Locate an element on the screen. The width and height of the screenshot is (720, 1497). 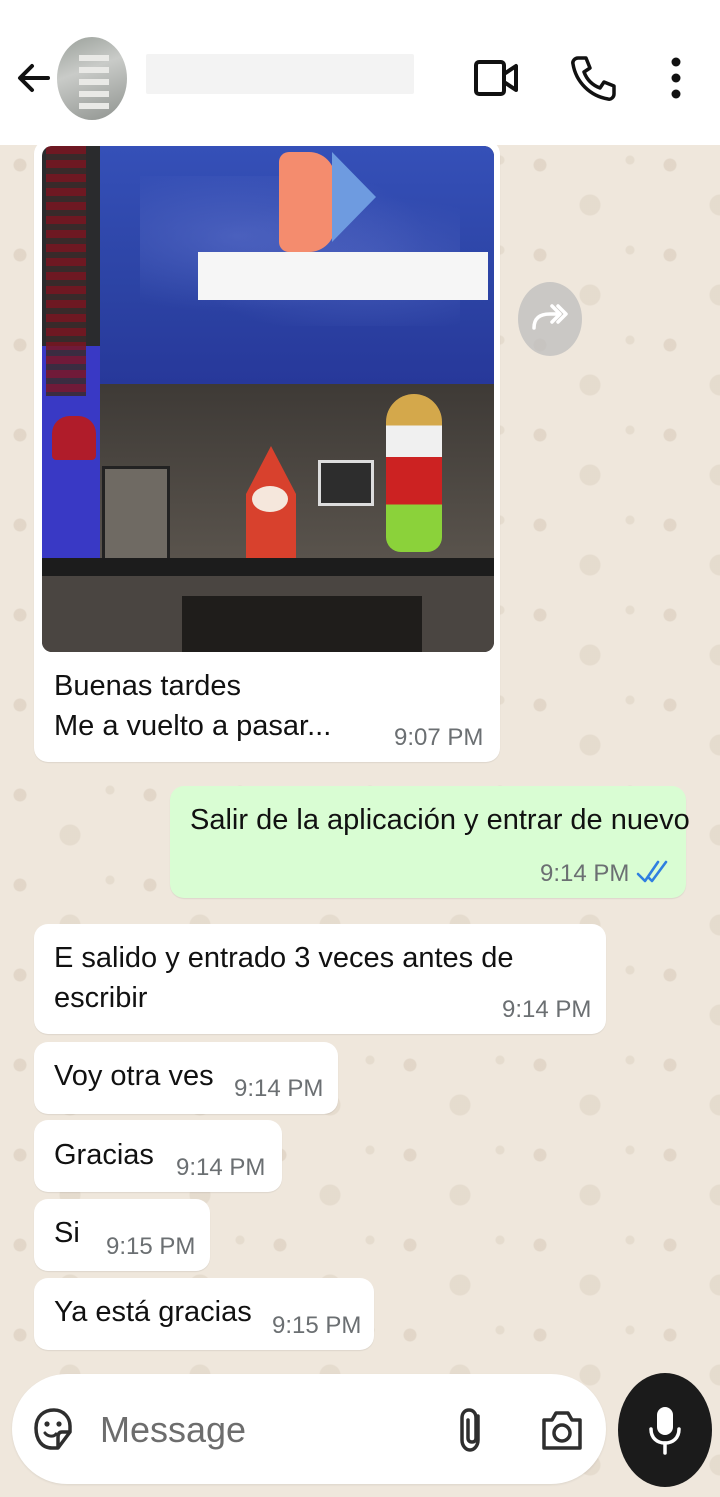
message-input is located at coordinates (270, 1430).